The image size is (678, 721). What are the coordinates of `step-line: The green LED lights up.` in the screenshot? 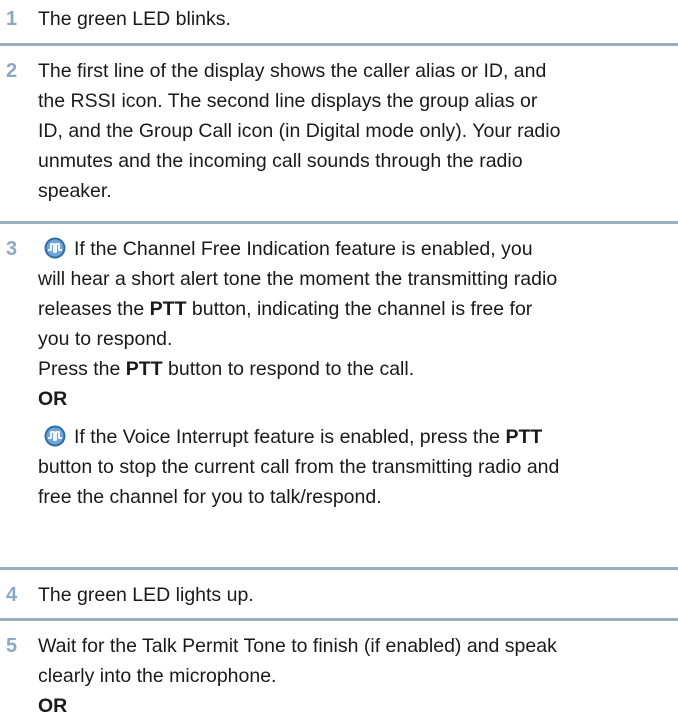 It's located at (146, 595).